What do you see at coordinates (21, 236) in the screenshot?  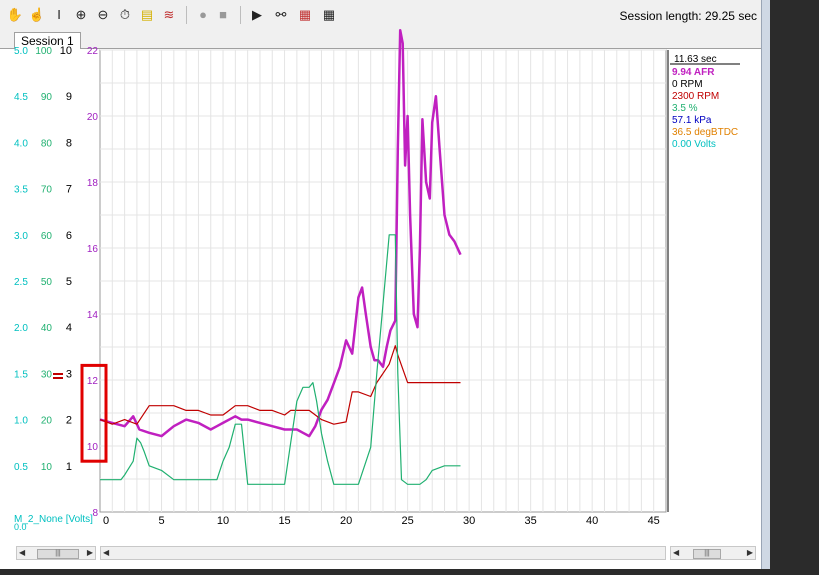 I see `y-tick-label-volts: 3.0` at bounding box center [21, 236].